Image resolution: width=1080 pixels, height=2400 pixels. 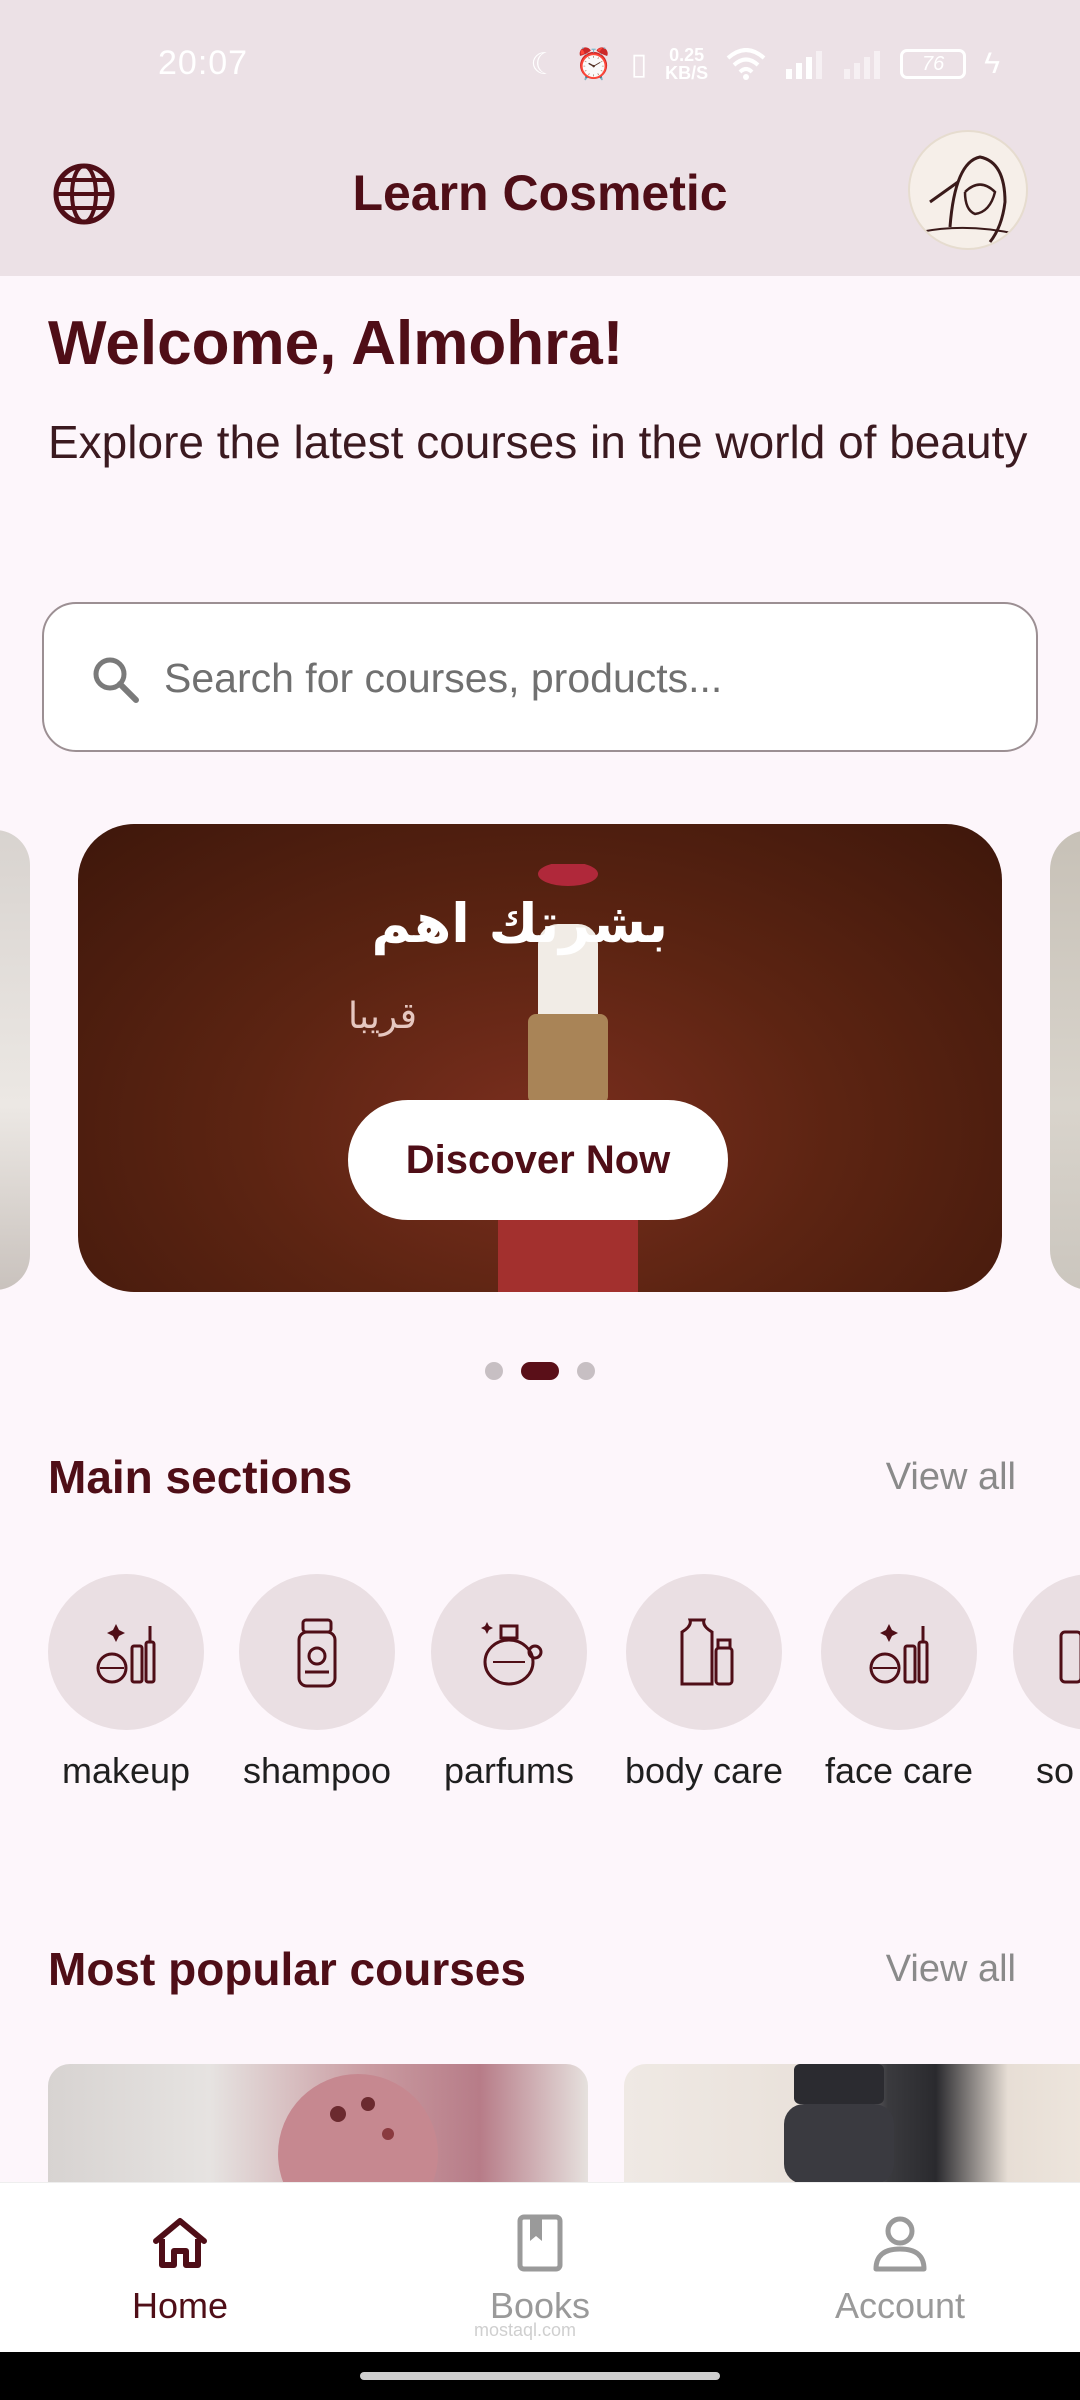 I want to click on account-icon, so click(x=900, y=2244).